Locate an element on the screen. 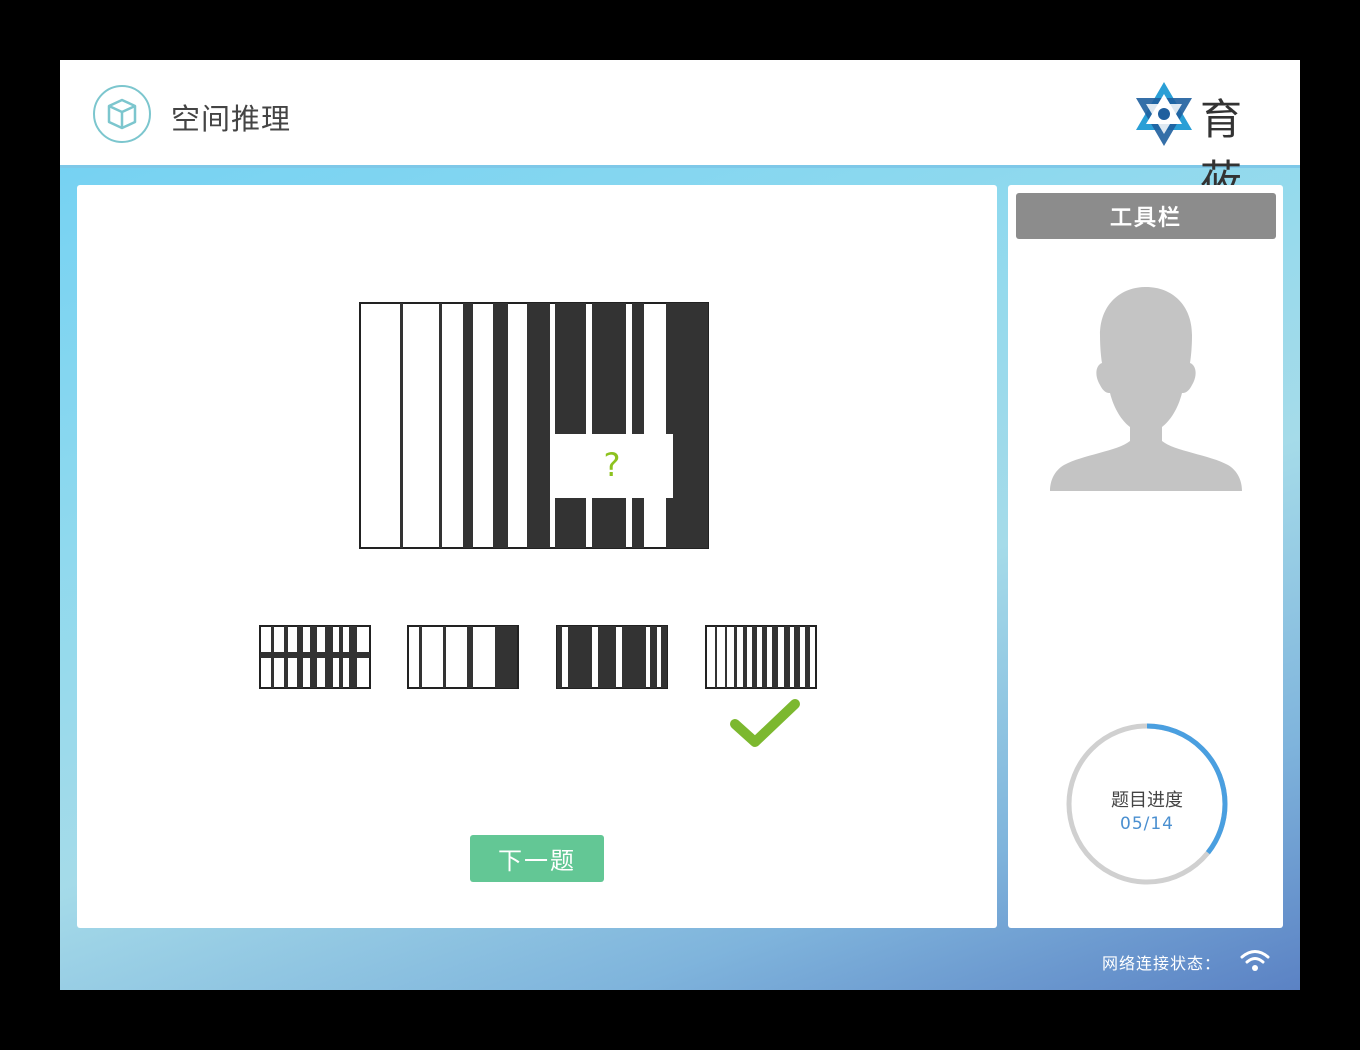 The width and height of the screenshot is (1360, 1050). star-logo-icon is located at coordinates (1164, 114).